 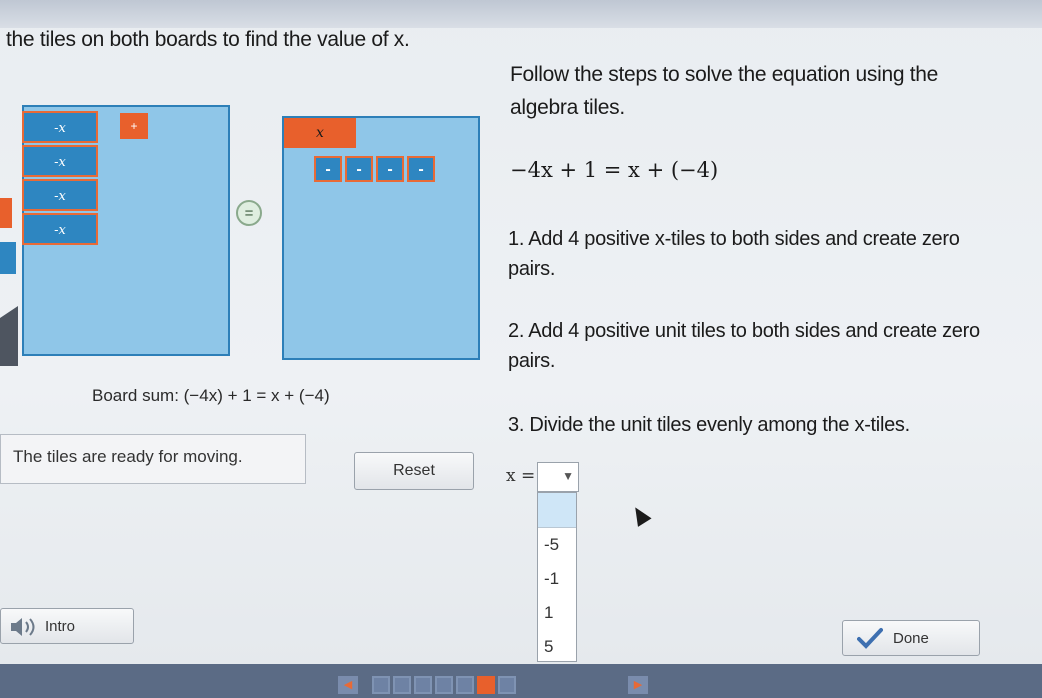 I want to click on intro-label: Intro, so click(x=60, y=626).